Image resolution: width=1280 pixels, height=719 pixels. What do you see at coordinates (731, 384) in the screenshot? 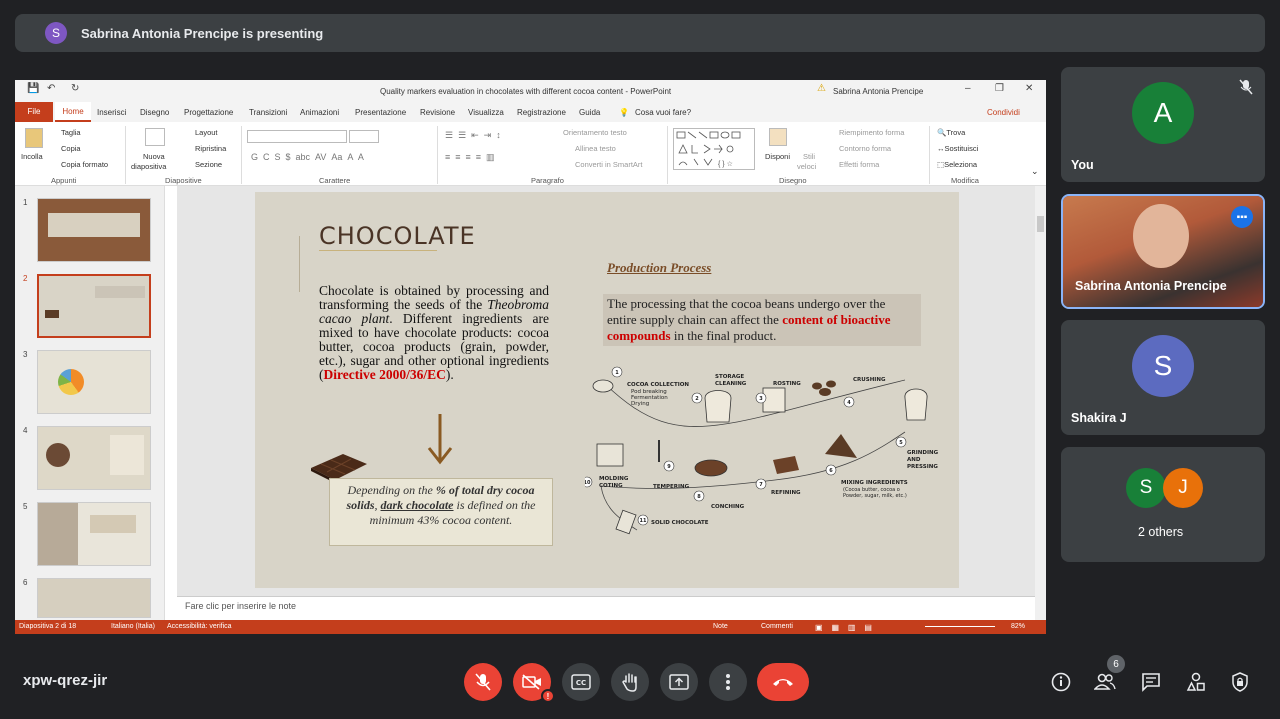
I see `step-label: CLEANING` at bounding box center [731, 384].